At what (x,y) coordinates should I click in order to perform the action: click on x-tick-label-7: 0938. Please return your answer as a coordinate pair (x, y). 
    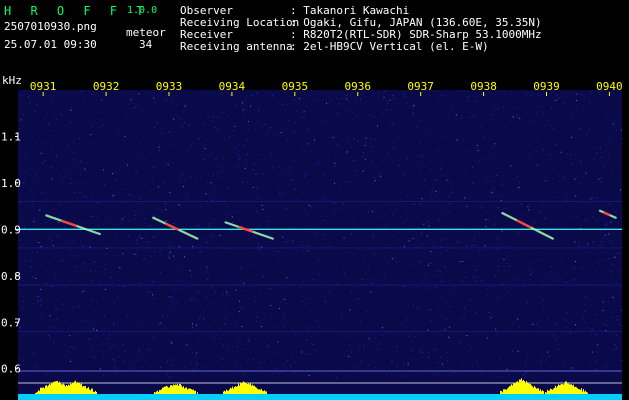
    Looking at the image, I should click on (483, 86).